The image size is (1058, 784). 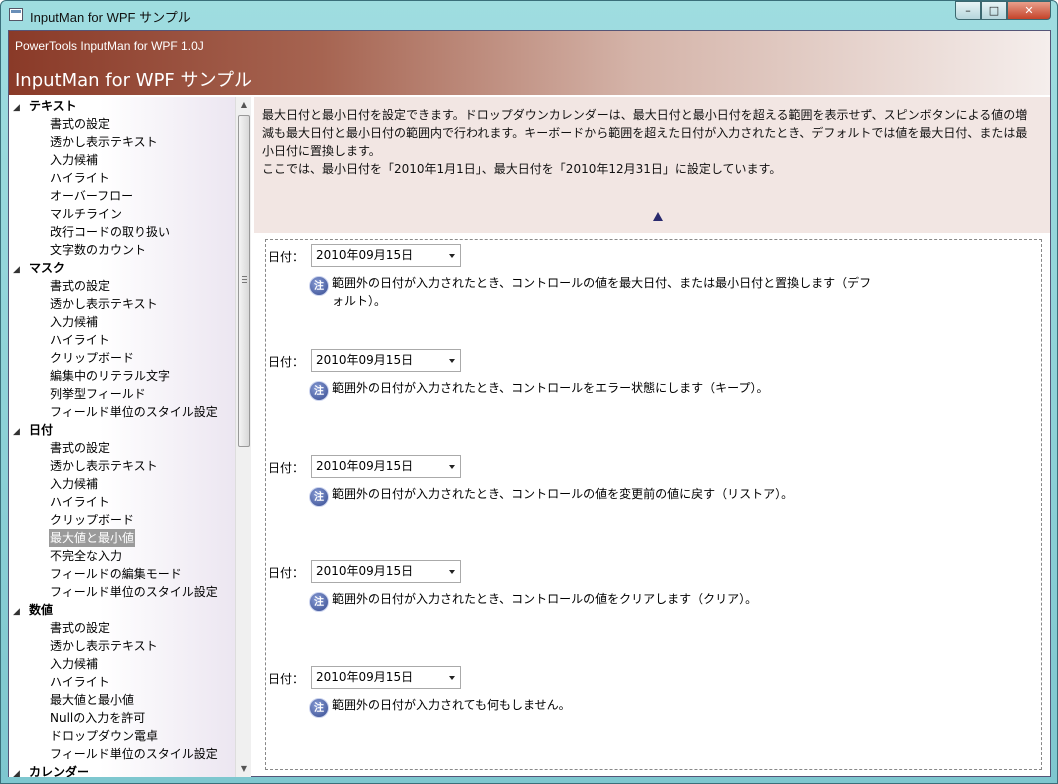 I want to click on tree-item: ドロップダウン電卓, so click(x=104, y=736).